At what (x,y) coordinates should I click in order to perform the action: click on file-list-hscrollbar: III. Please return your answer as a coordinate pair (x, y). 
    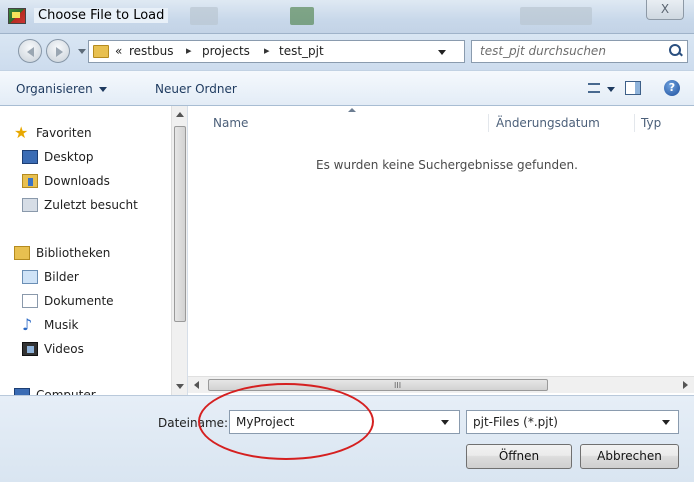
    Looking at the image, I should click on (441, 384).